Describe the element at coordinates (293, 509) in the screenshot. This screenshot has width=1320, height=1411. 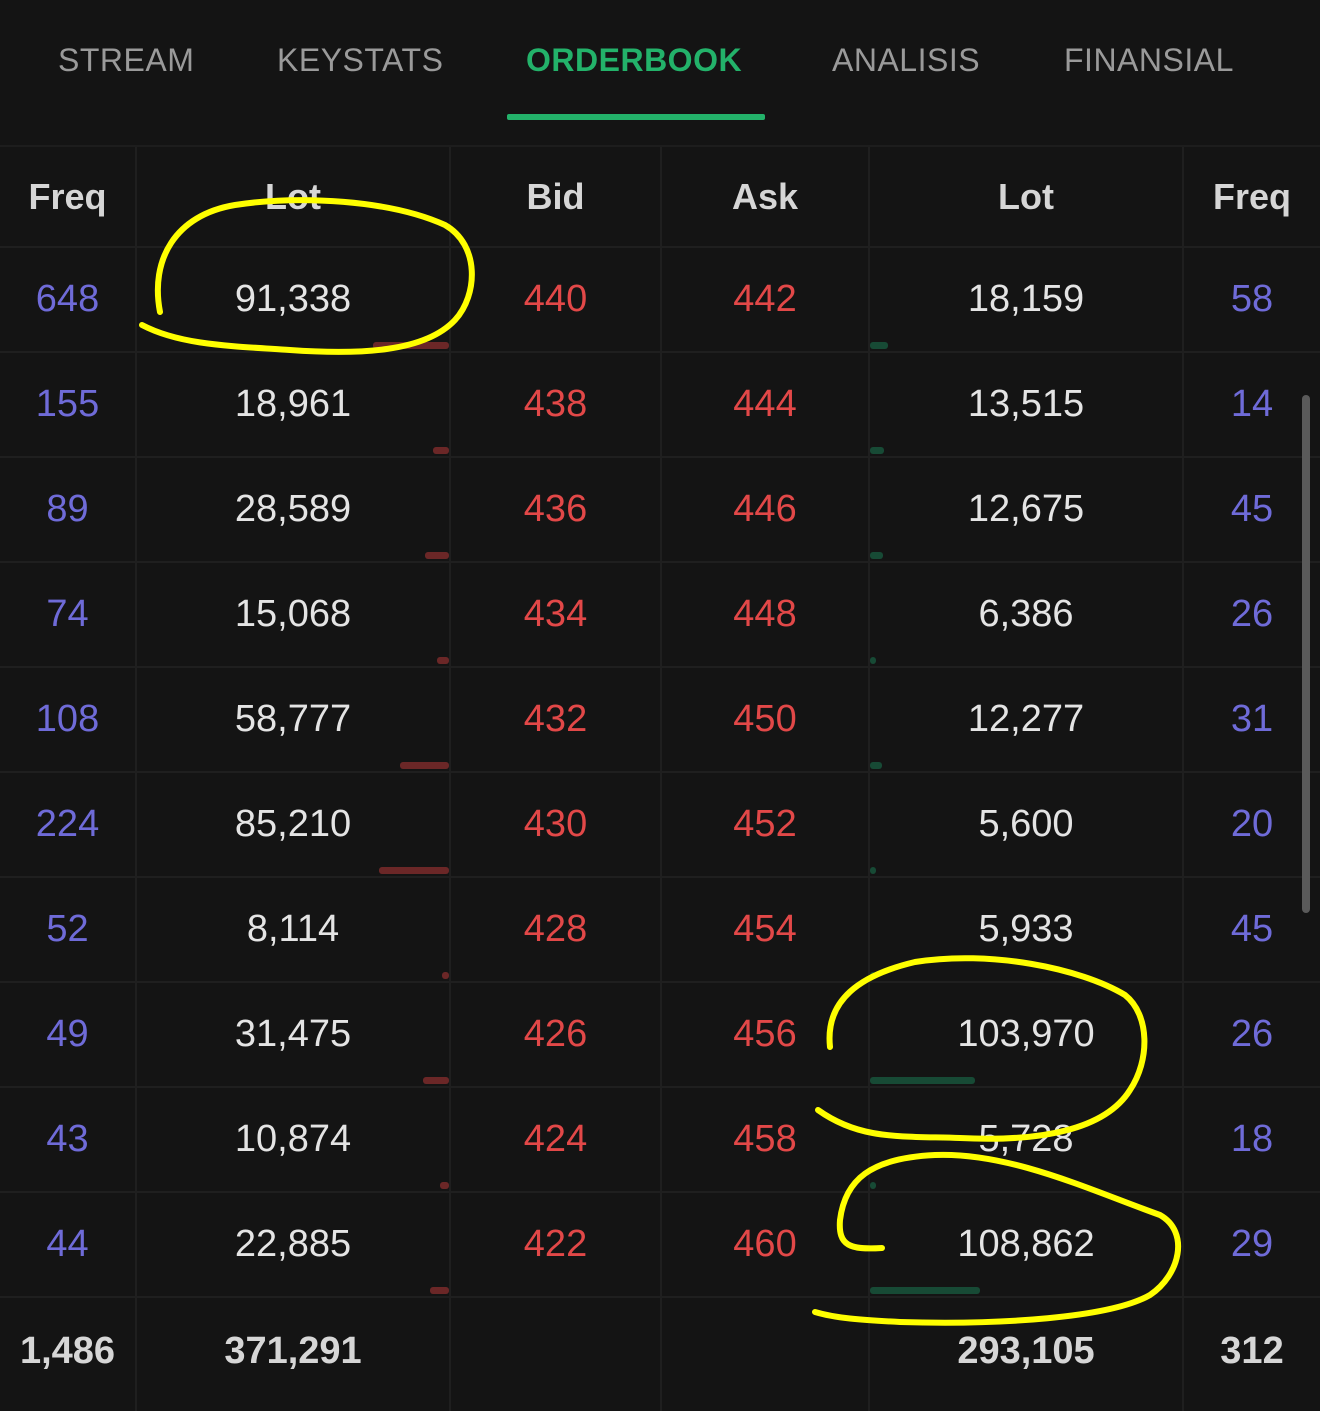
I see `bid-lot-cell: 28,589` at that location.